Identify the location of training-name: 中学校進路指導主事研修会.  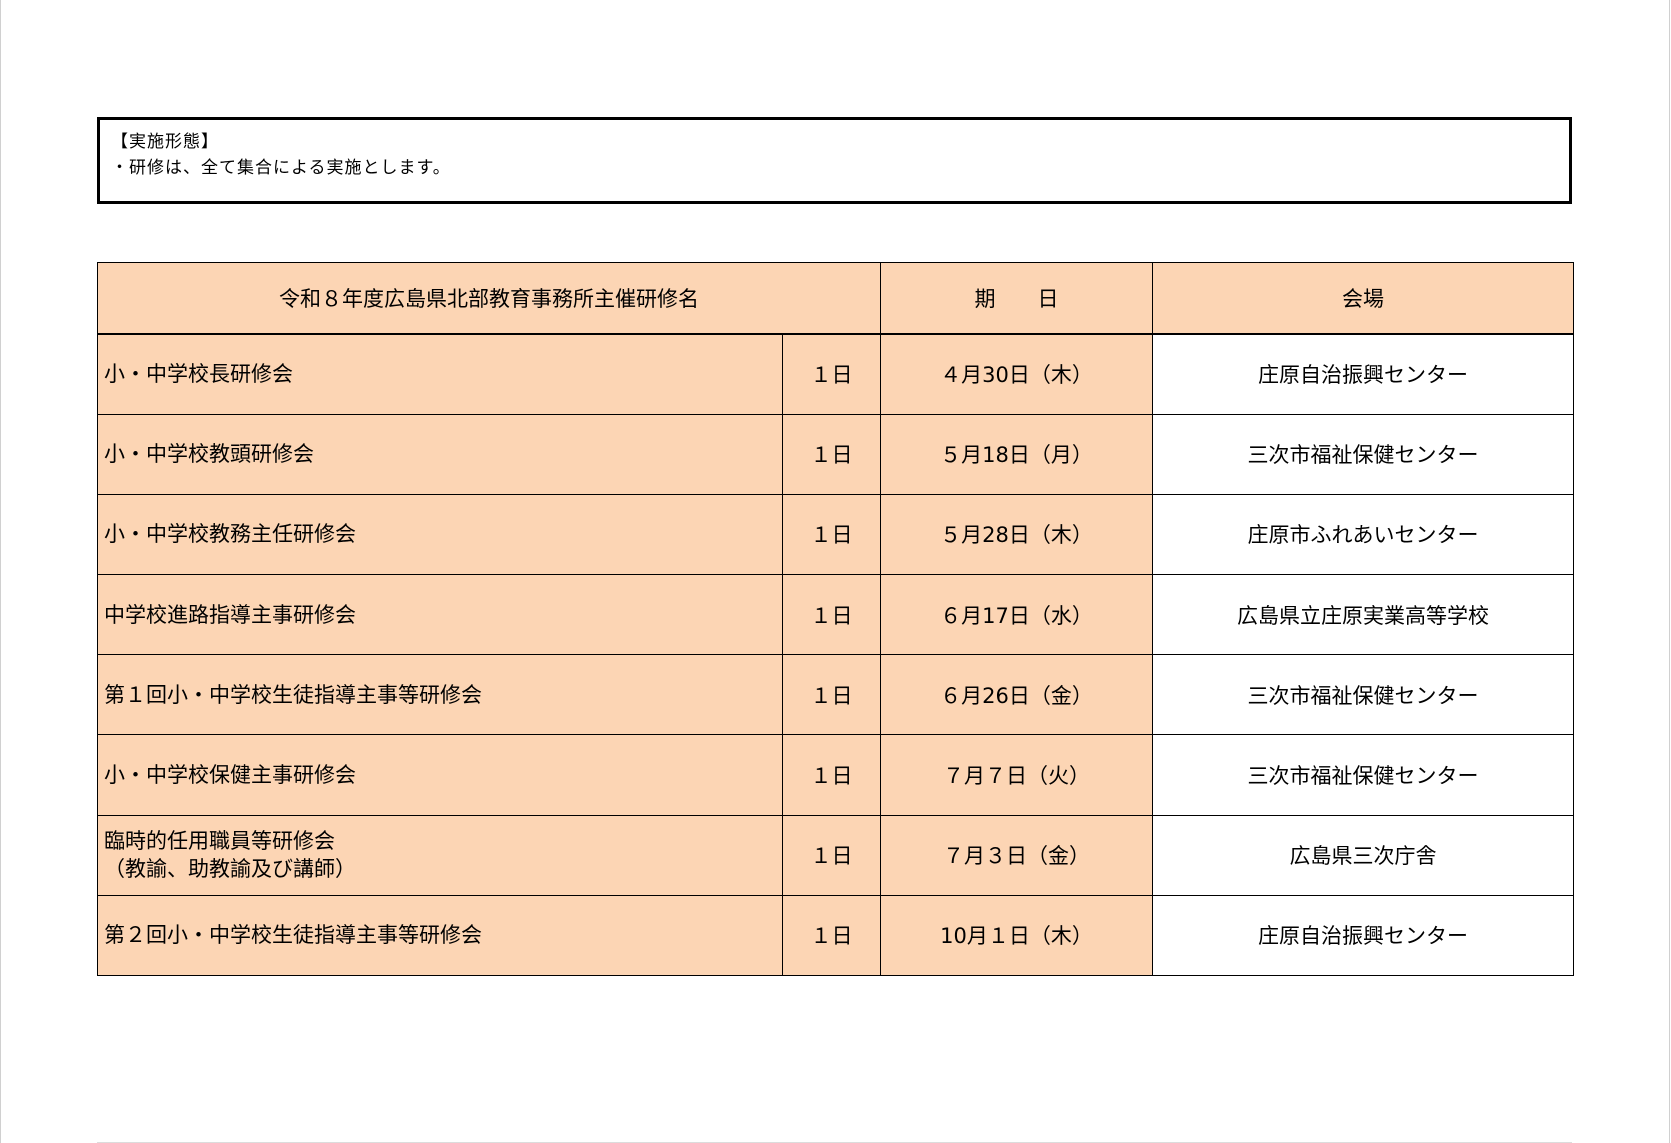
(230, 614).